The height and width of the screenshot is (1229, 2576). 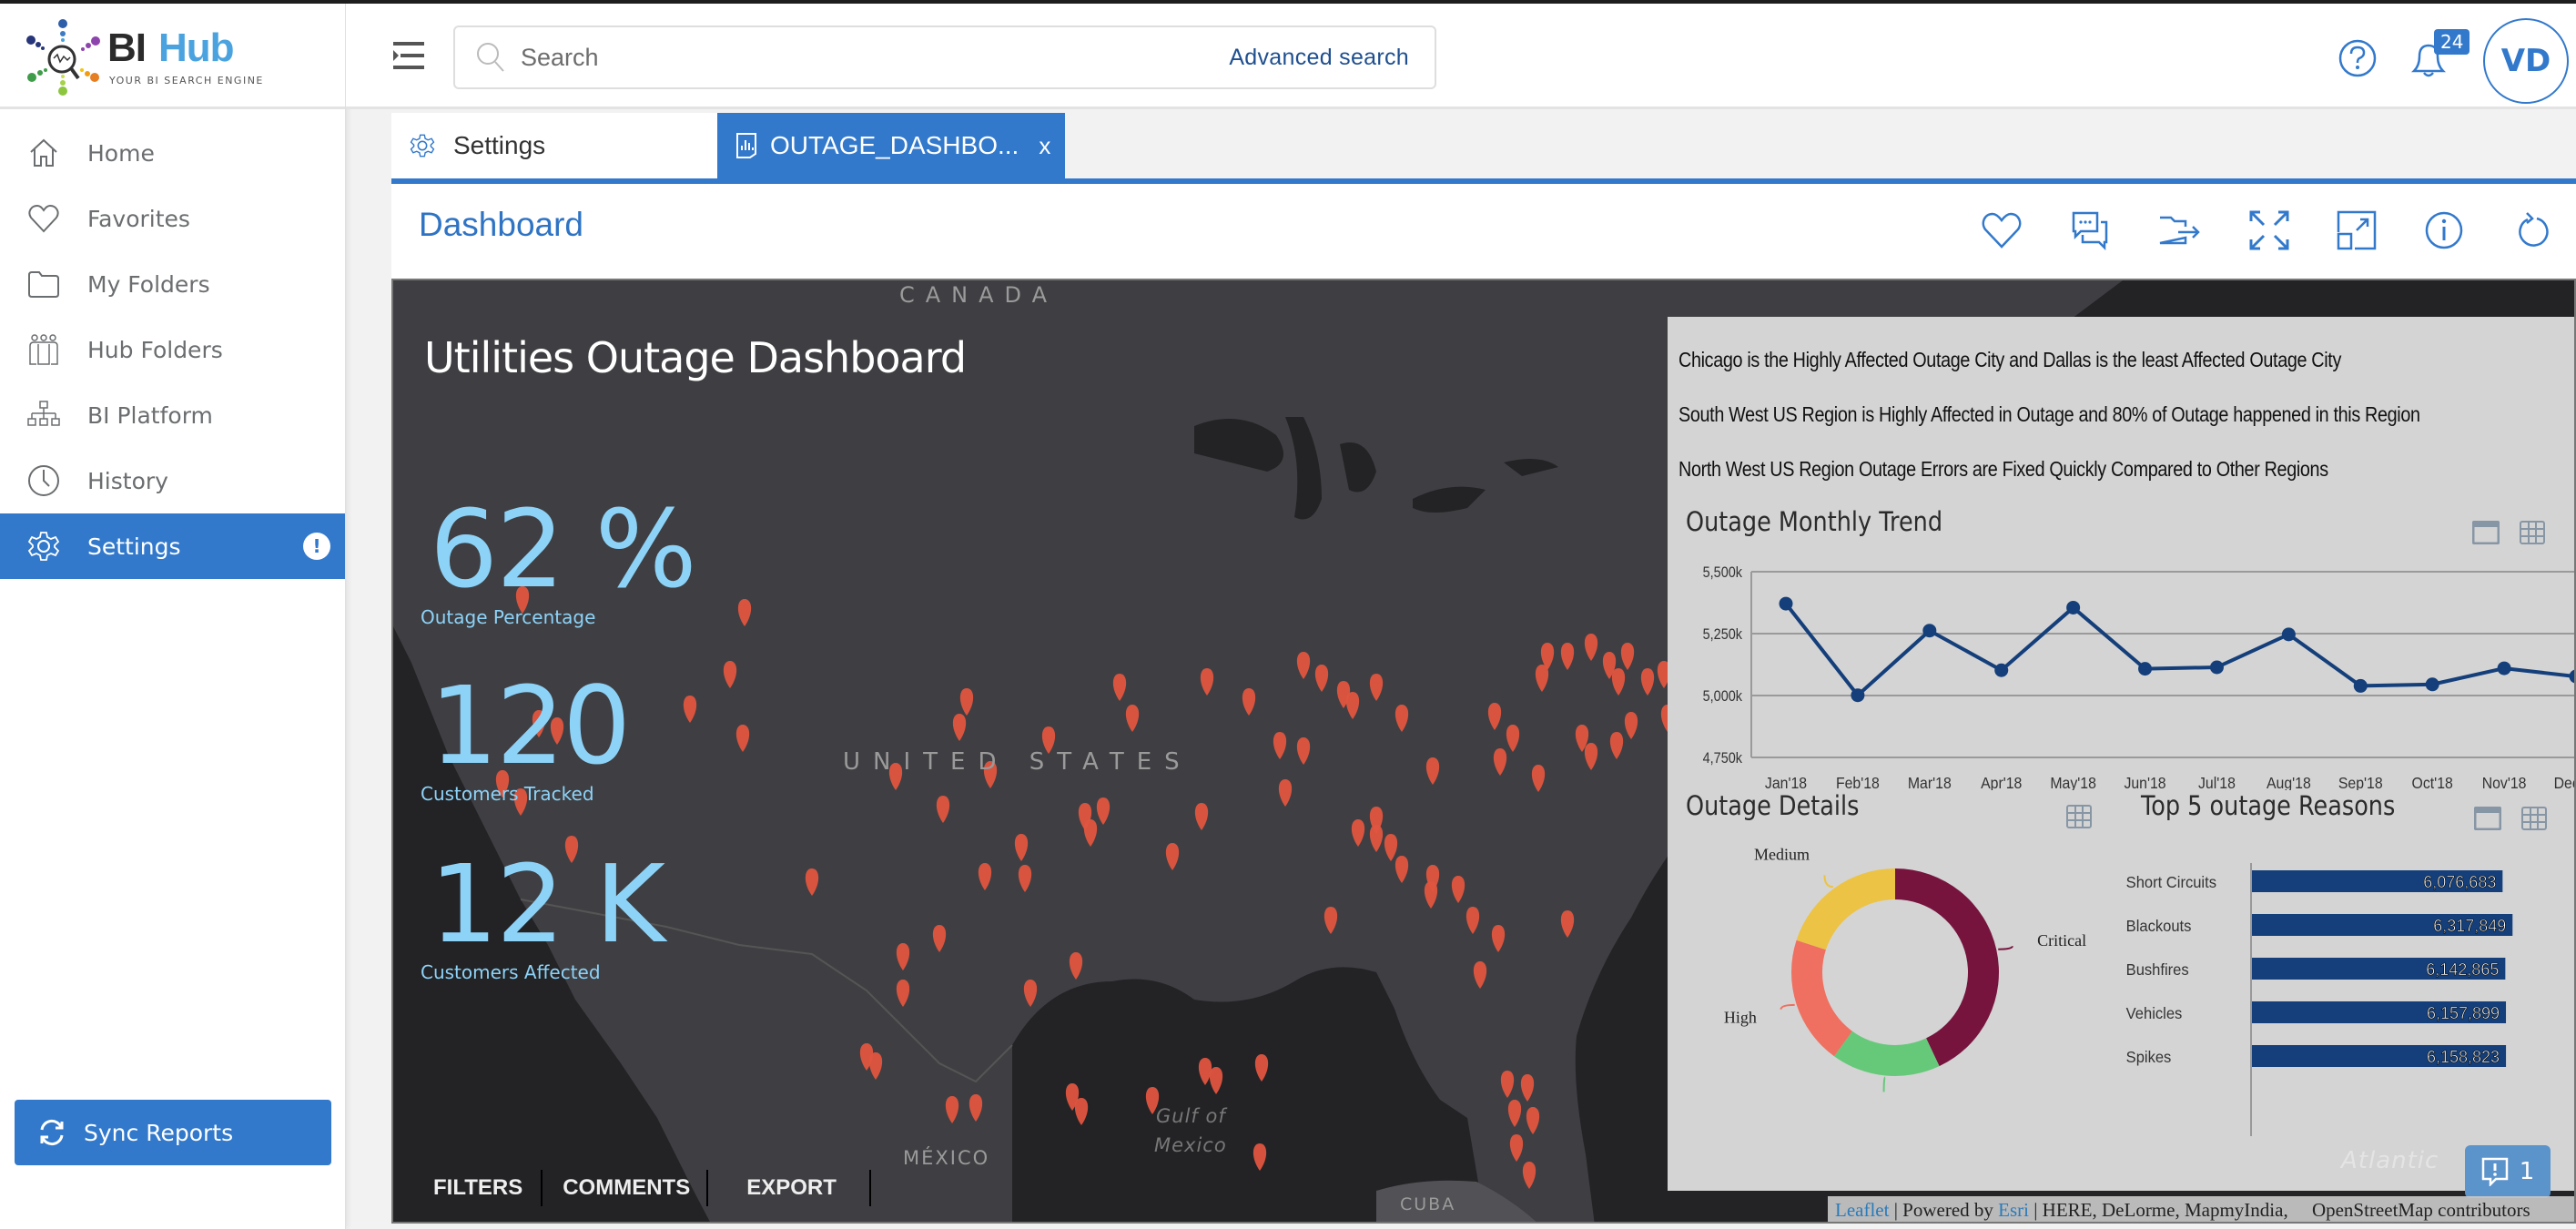 I want to click on help-button, so click(x=2358, y=60).